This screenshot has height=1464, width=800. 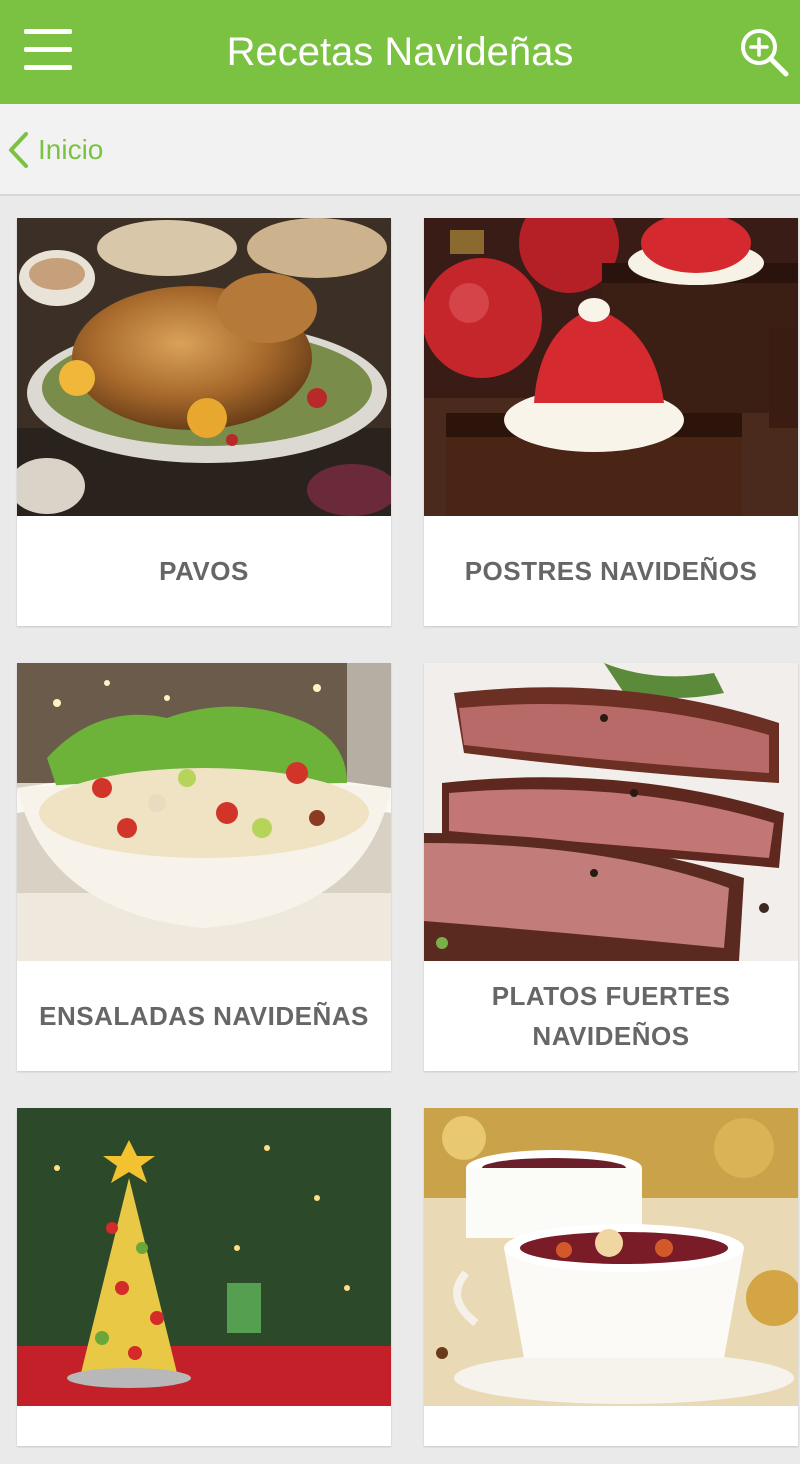 I want to click on category-image-roast-beef, so click(x=611, y=812).